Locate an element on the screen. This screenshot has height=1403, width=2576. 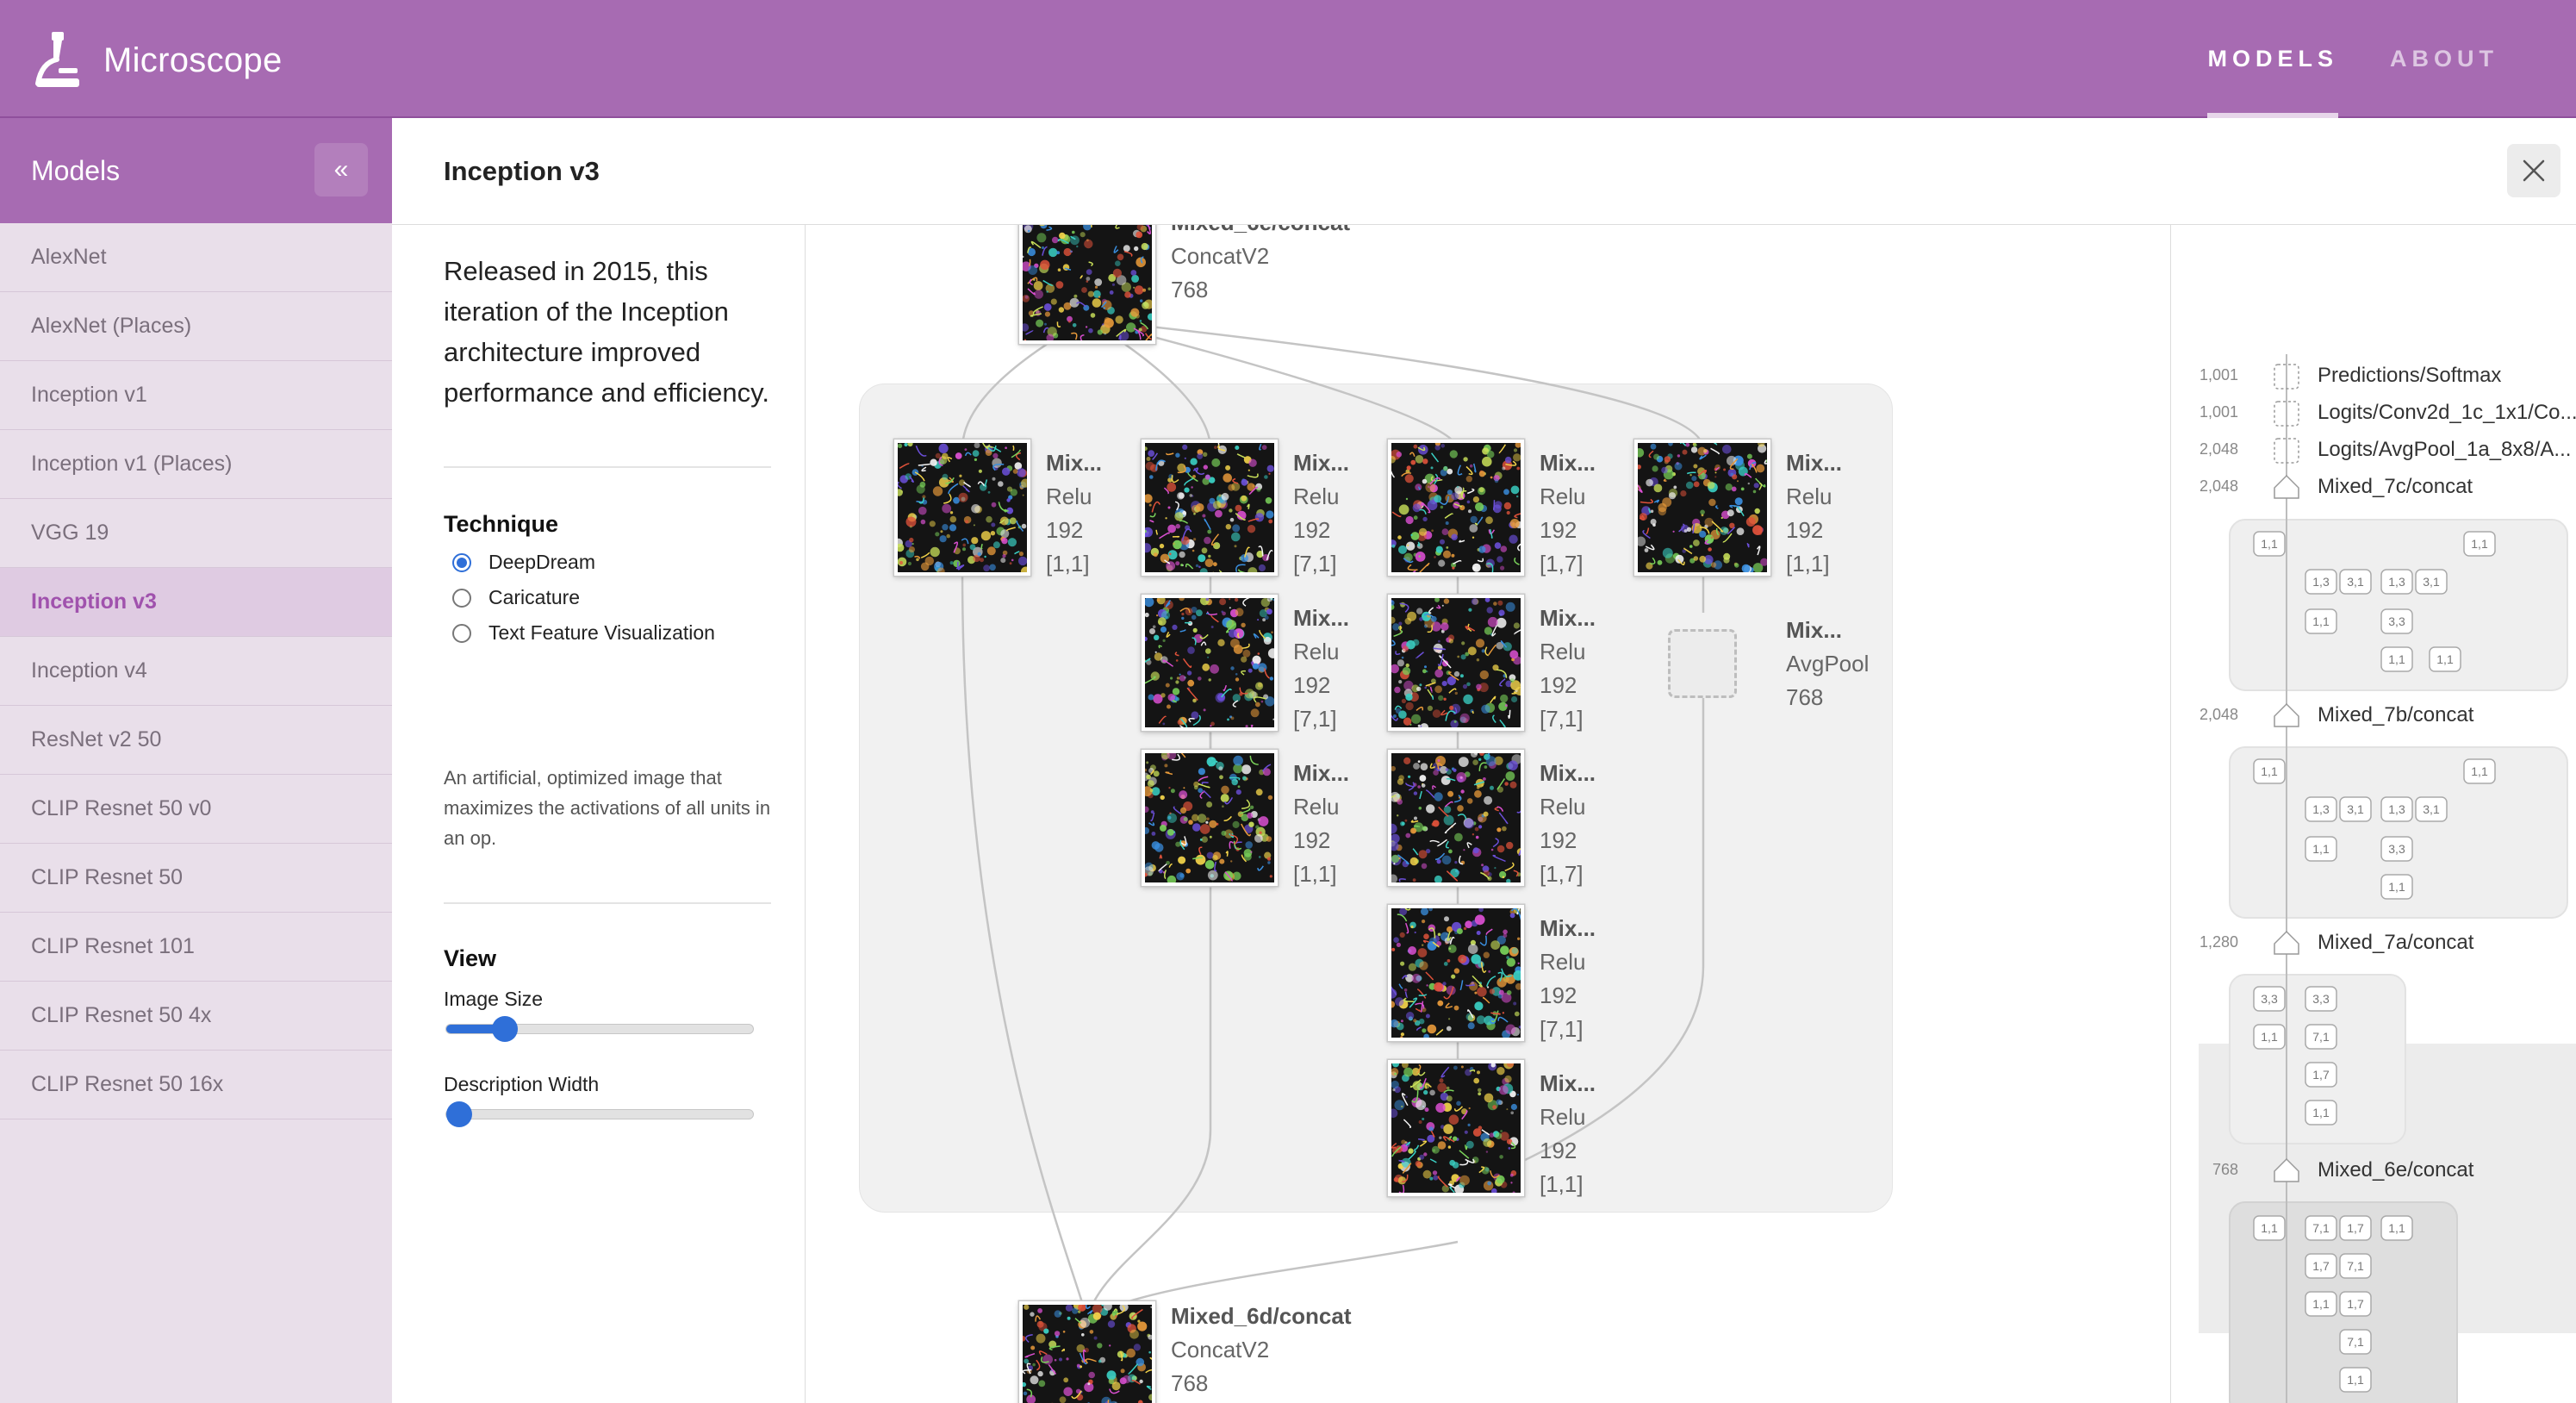
collapse-sidebar-button: « is located at coordinates (341, 169).